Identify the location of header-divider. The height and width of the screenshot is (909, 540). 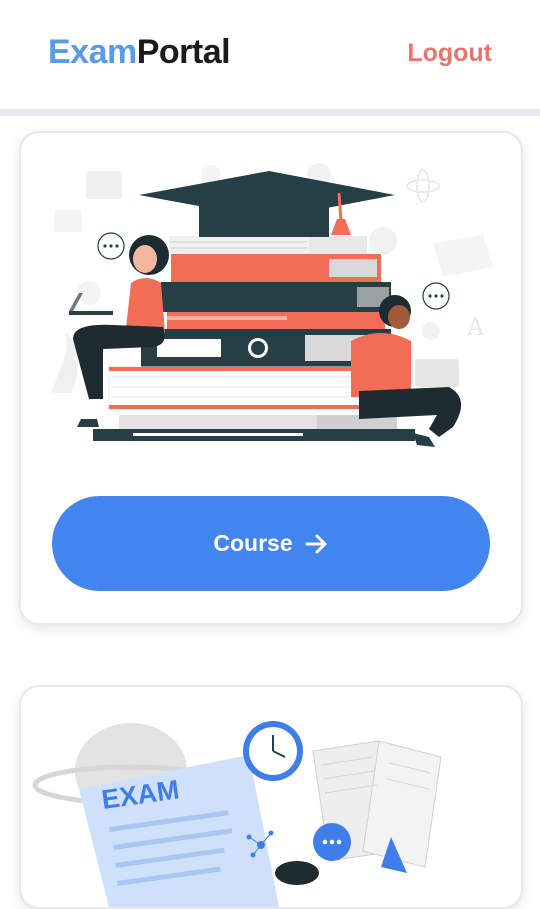
(270, 112).